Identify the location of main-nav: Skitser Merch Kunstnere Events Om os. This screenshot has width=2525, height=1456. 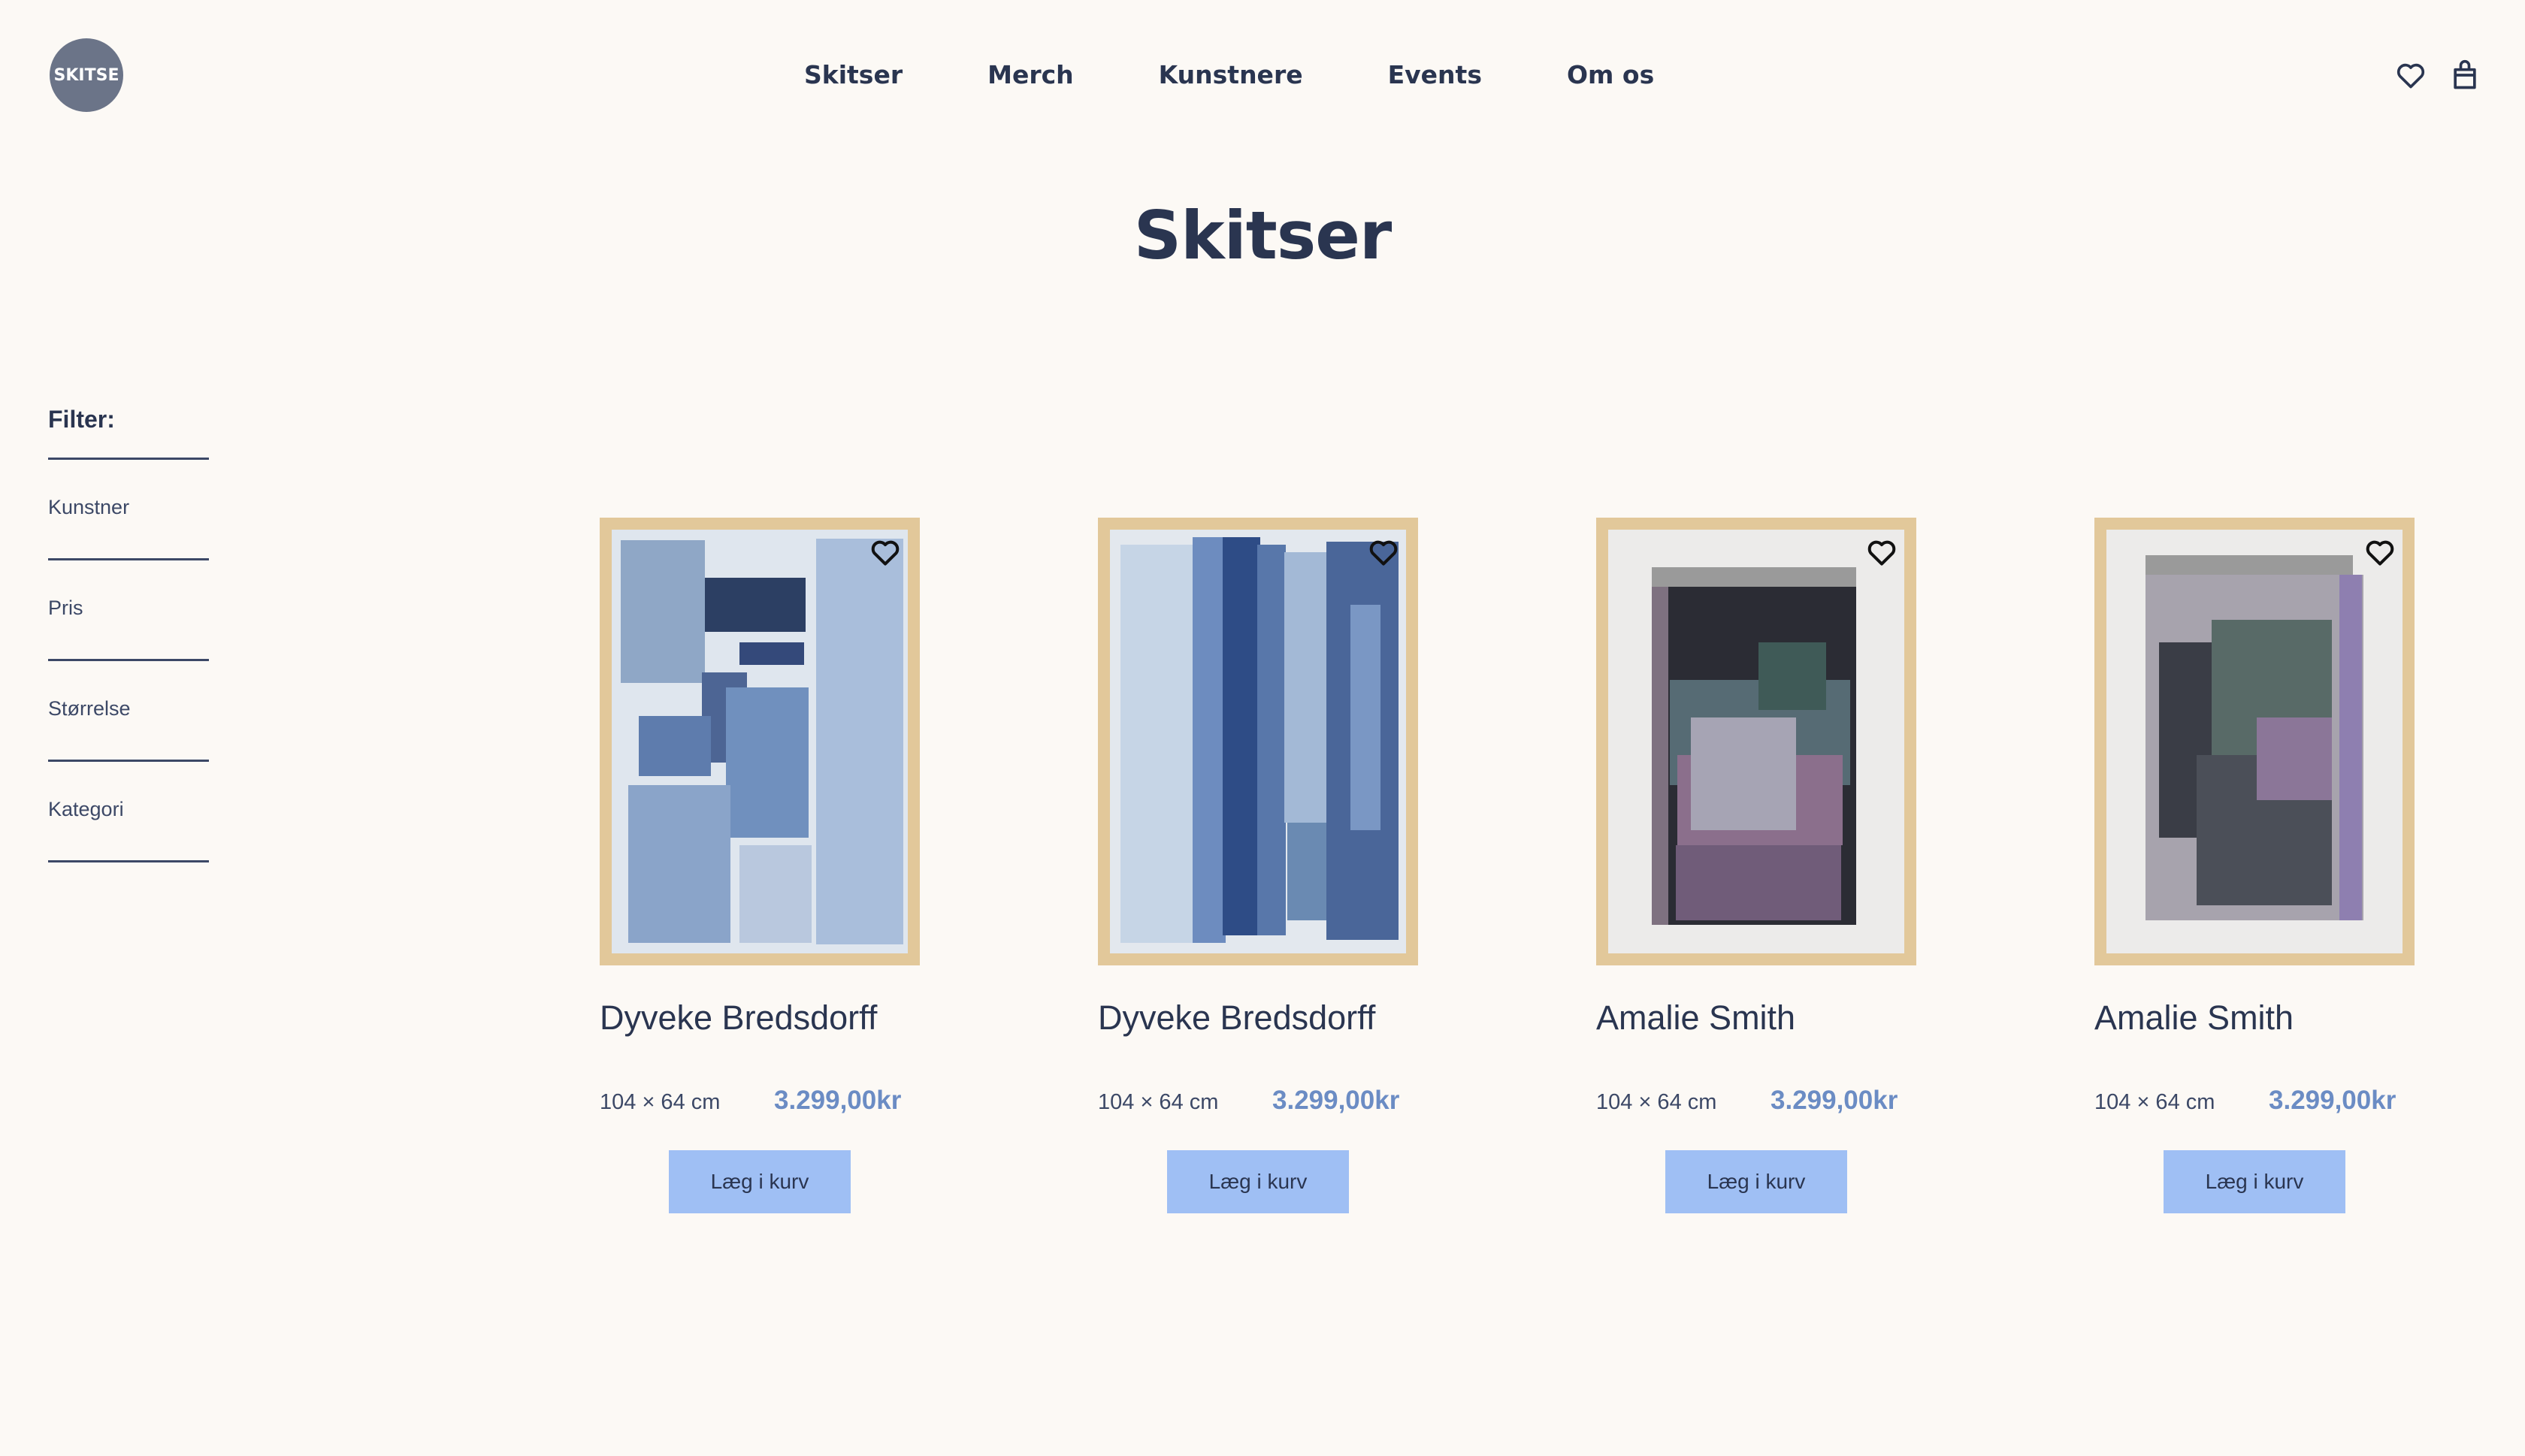
(1229, 74).